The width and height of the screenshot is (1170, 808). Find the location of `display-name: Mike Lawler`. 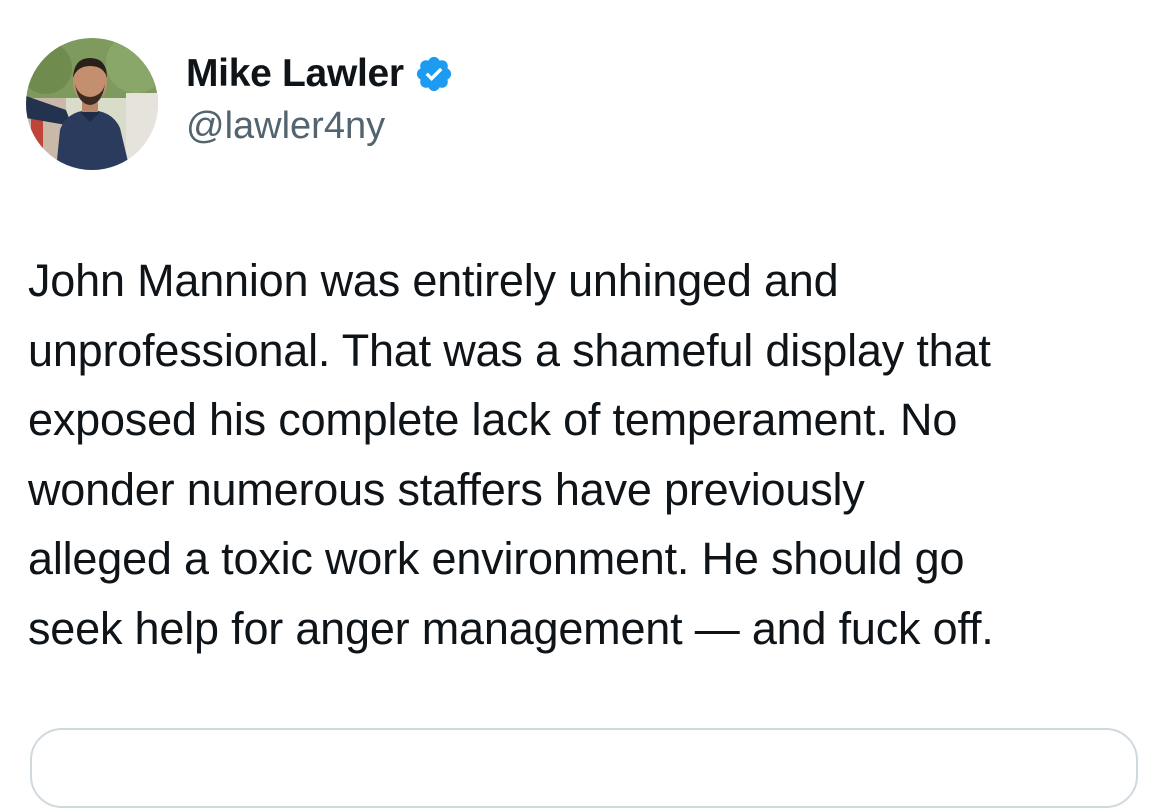

display-name: Mike Lawler is located at coordinates (295, 74).